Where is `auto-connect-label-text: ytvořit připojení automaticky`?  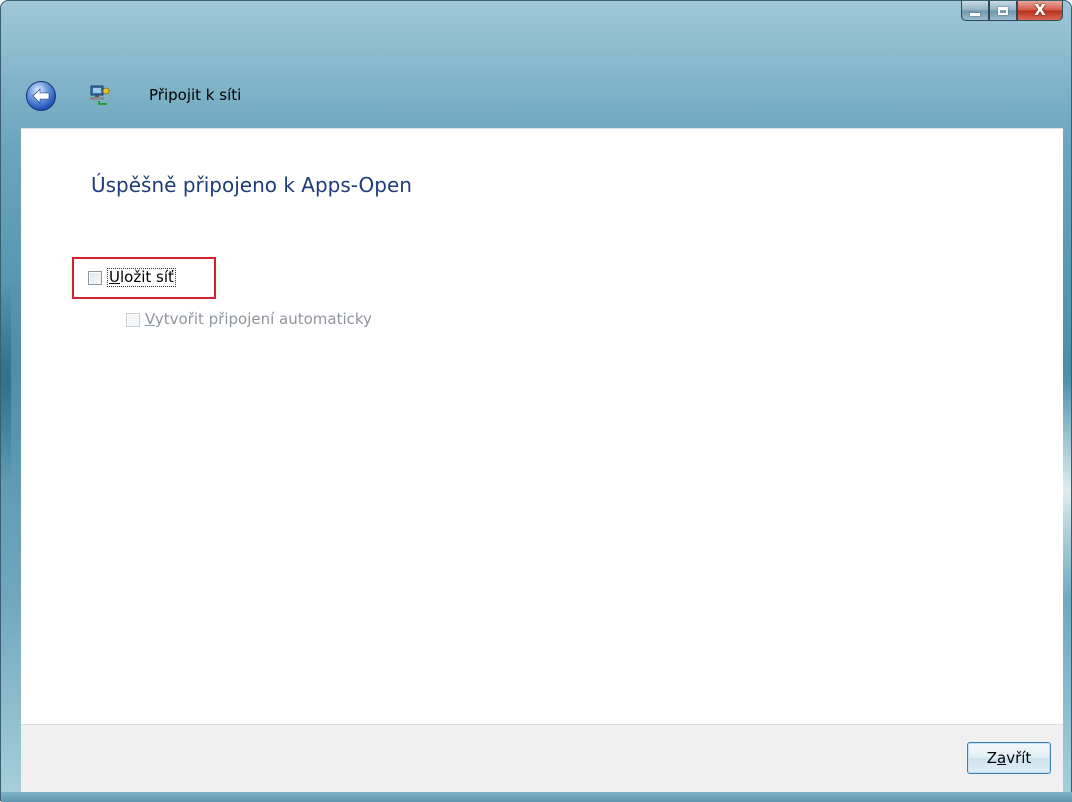 auto-connect-label-text: ytvořit připojení automaticky is located at coordinates (263, 319).